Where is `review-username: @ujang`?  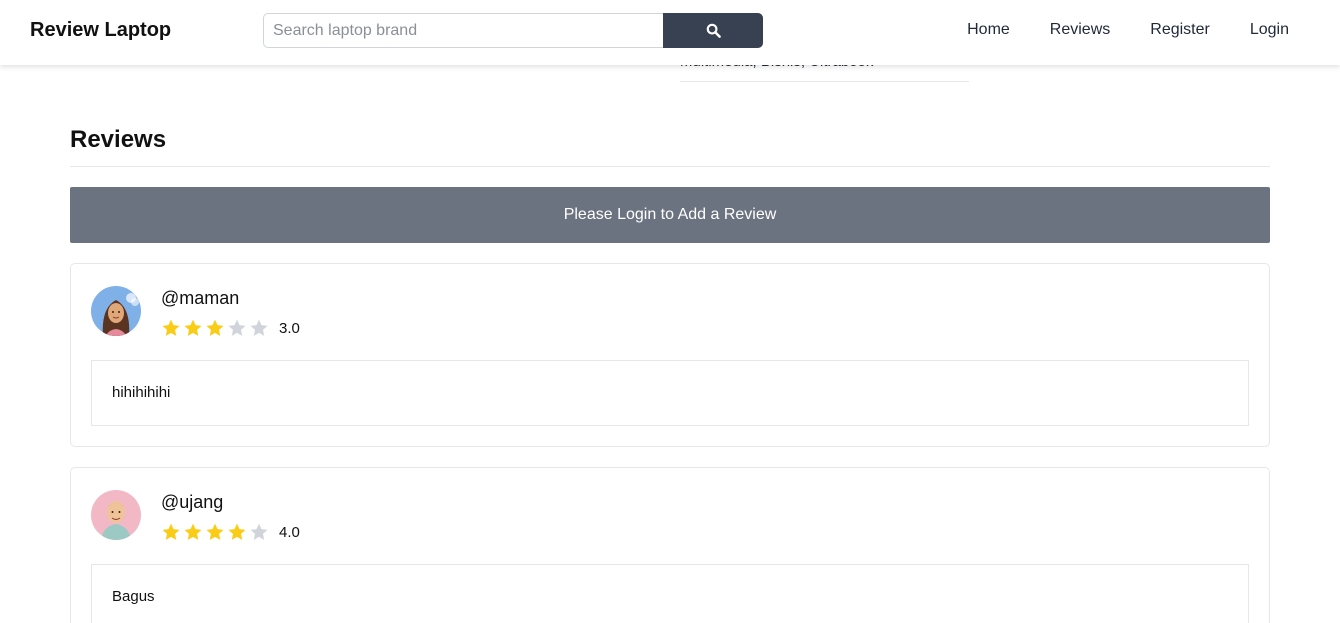 review-username: @ujang is located at coordinates (192, 502).